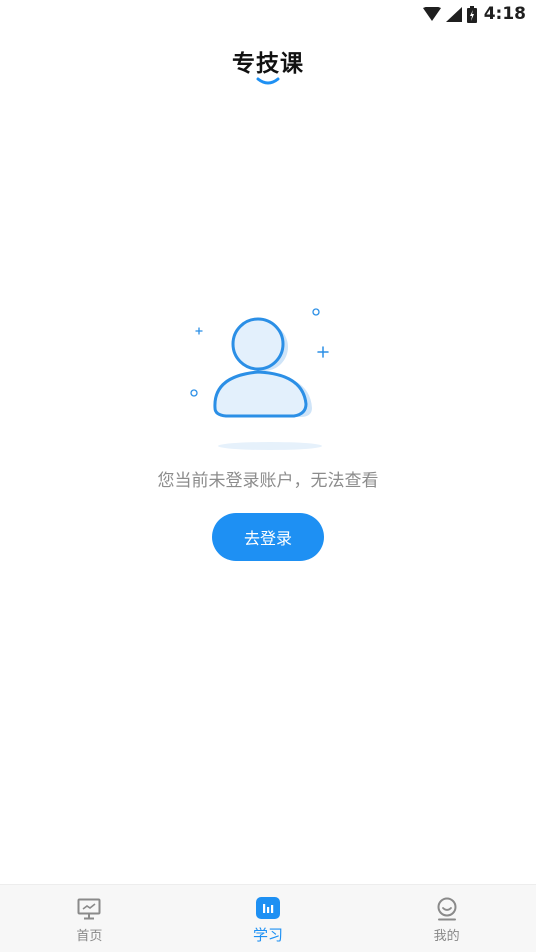 Image resolution: width=536 pixels, height=952 pixels. I want to click on battery-charging-icon, so click(471, 14).